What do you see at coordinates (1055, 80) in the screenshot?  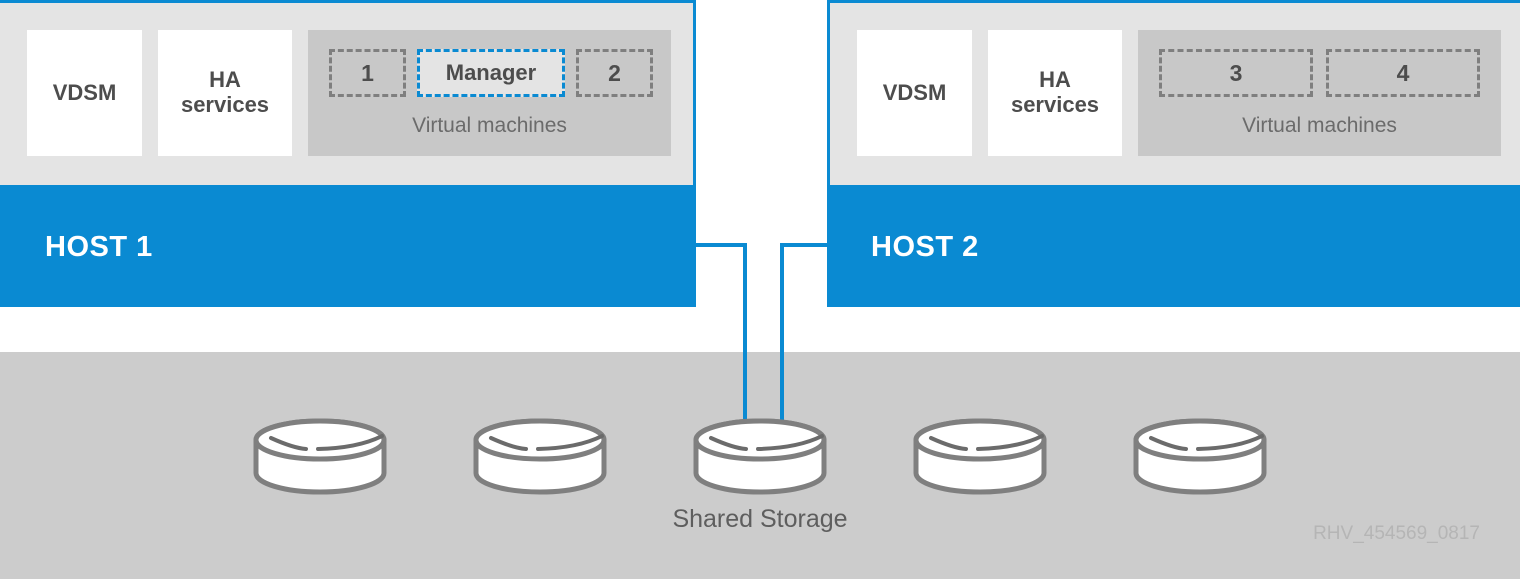 I see `host-2-ha-services-label-line1: HA` at bounding box center [1055, 80].